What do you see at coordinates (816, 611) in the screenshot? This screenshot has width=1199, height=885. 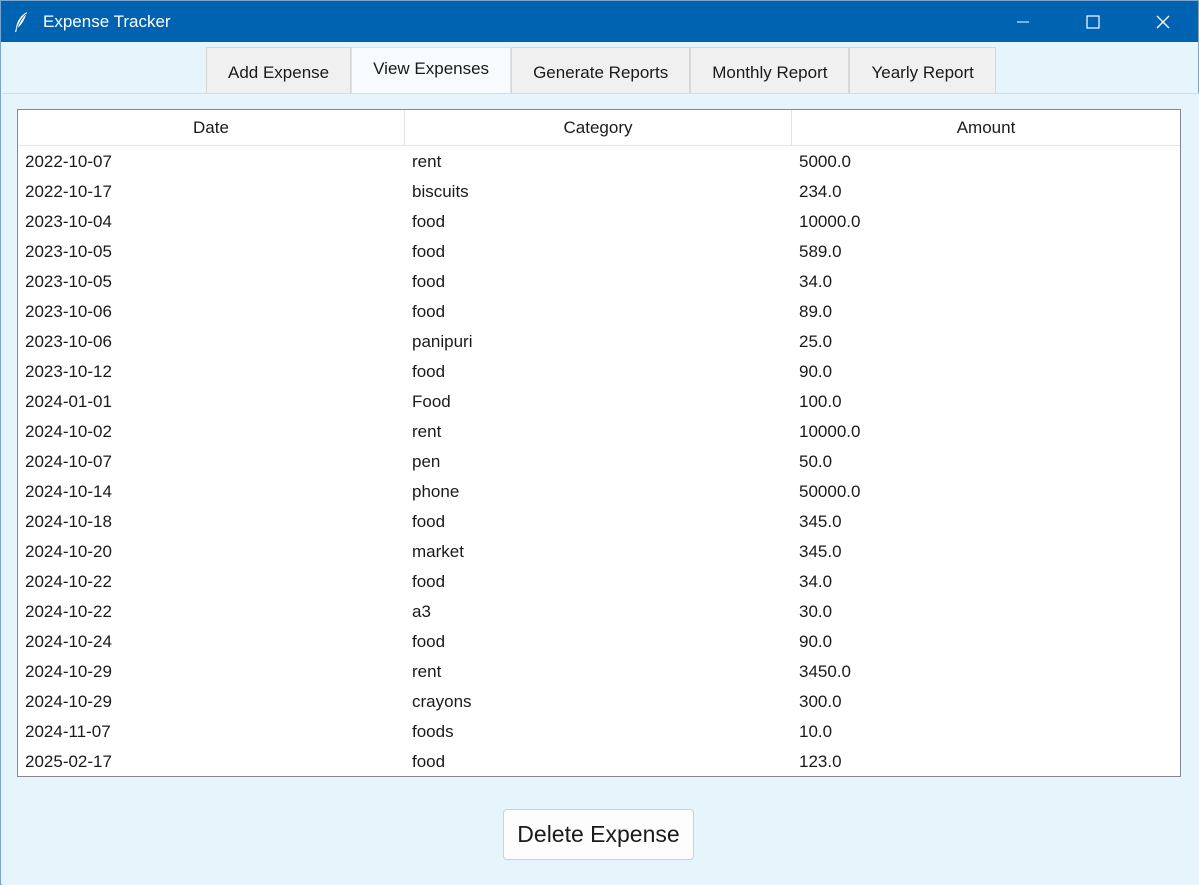 I see `cell-amount: 30.0` at bounding box center [816, 611].